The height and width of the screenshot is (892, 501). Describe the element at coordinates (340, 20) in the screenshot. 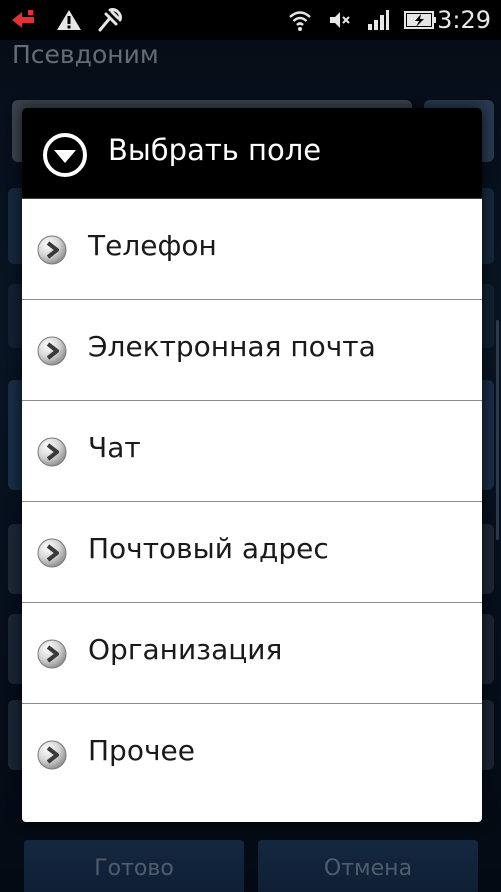

I see `mute-icon` at that location.